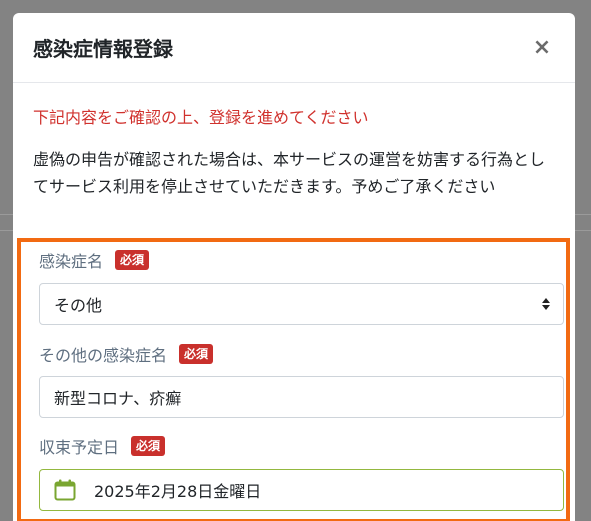  Describe the element at coordinates (201, 117) in the screenshot. I see `confirm-notice: 下記内容をご確認の上、登録を進めてください` at that location.